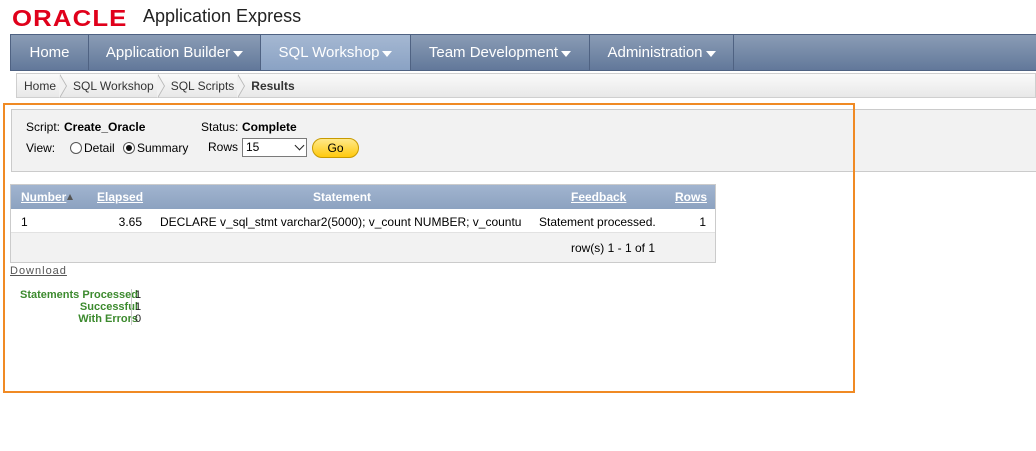  Describe the element at coordinates (335, 148) in the screenshot. I see `go-button: Go` at that location.